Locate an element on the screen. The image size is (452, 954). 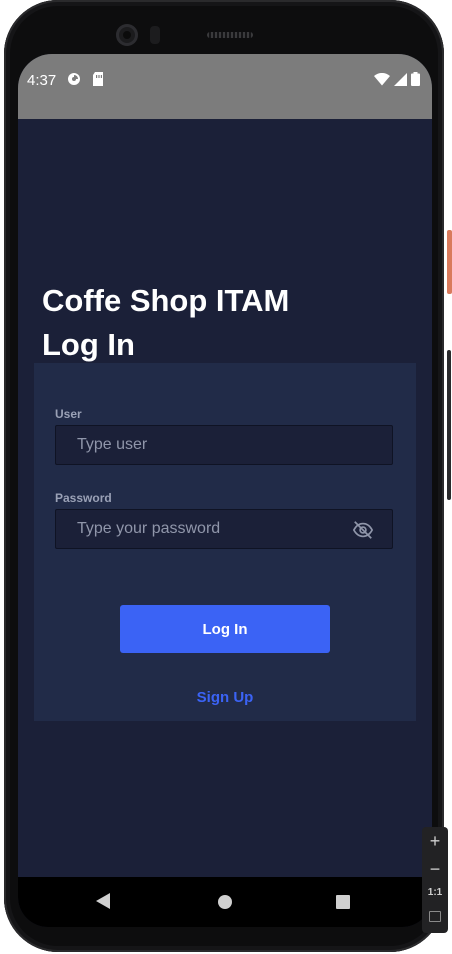
battery-icon is located at coordinates (415, 79).